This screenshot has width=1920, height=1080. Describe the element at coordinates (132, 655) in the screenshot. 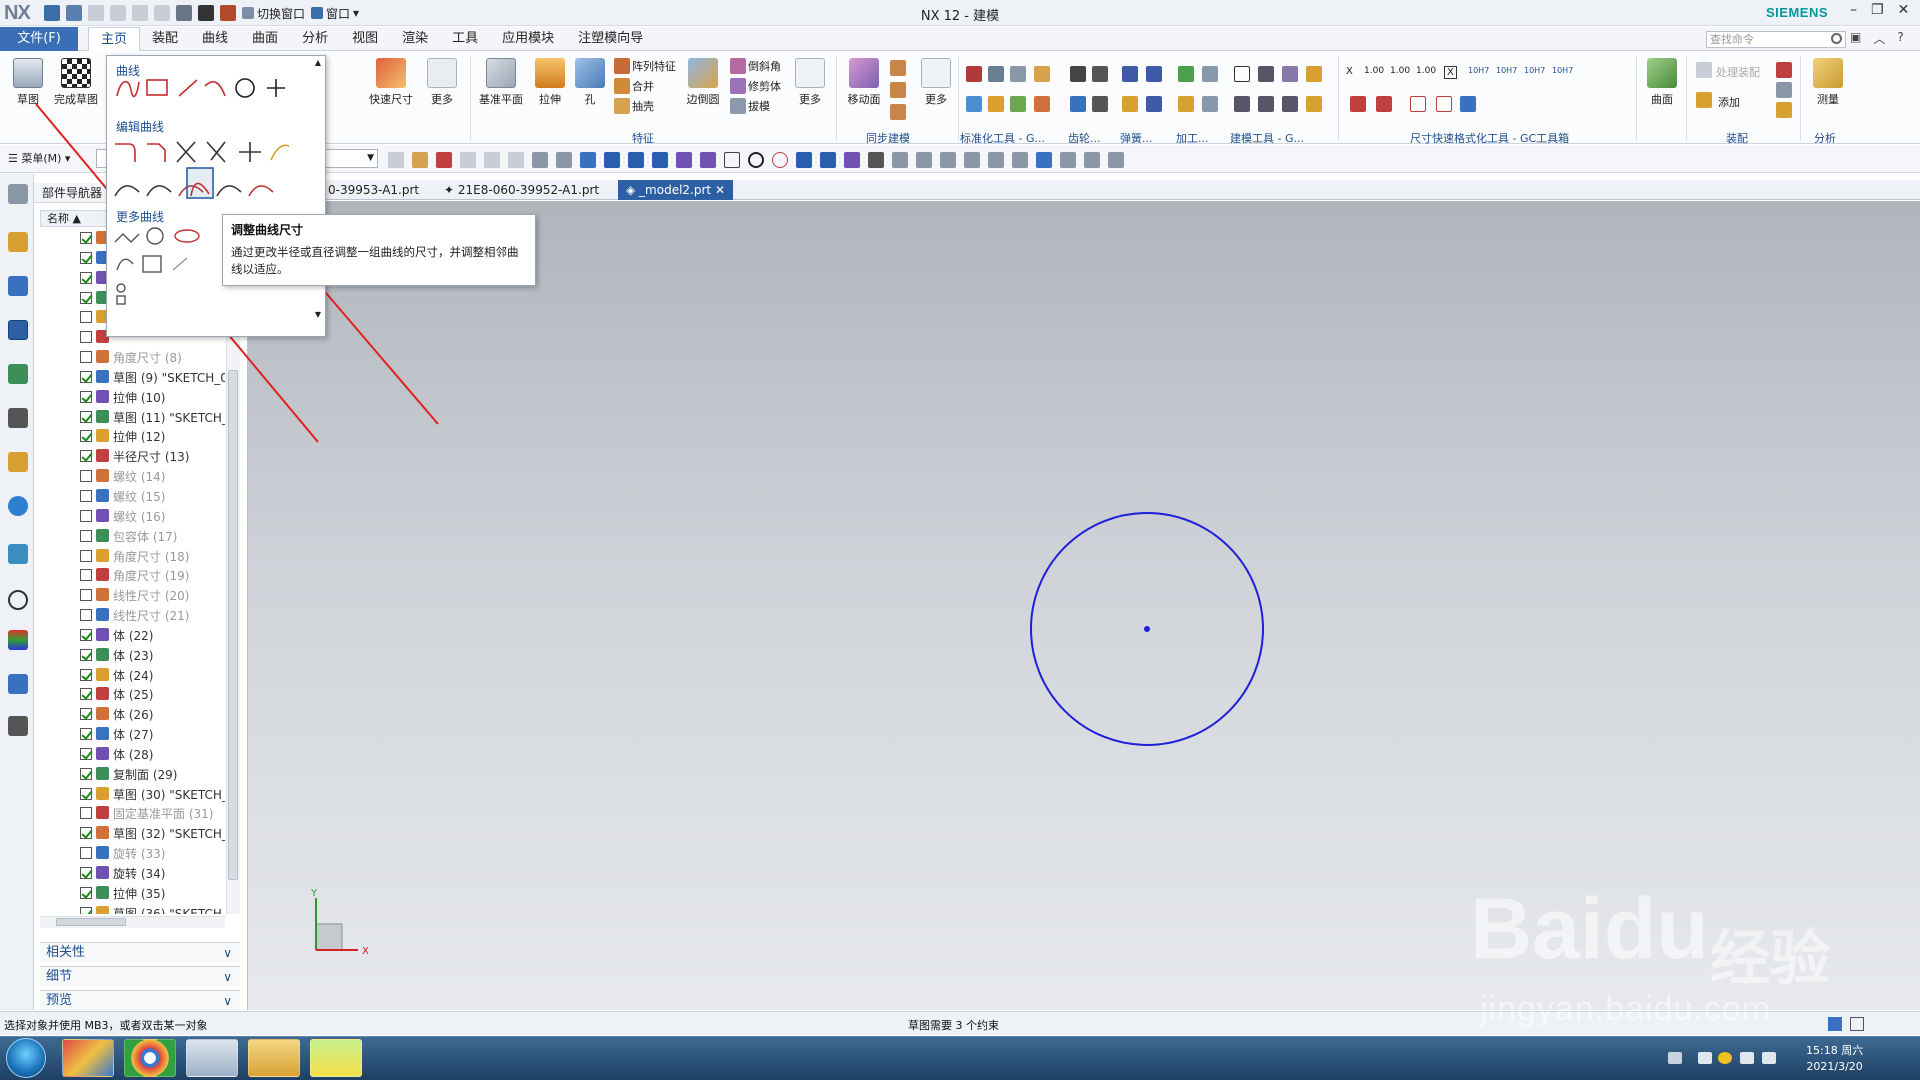

I see `table-row: 体 (23)` at that location.